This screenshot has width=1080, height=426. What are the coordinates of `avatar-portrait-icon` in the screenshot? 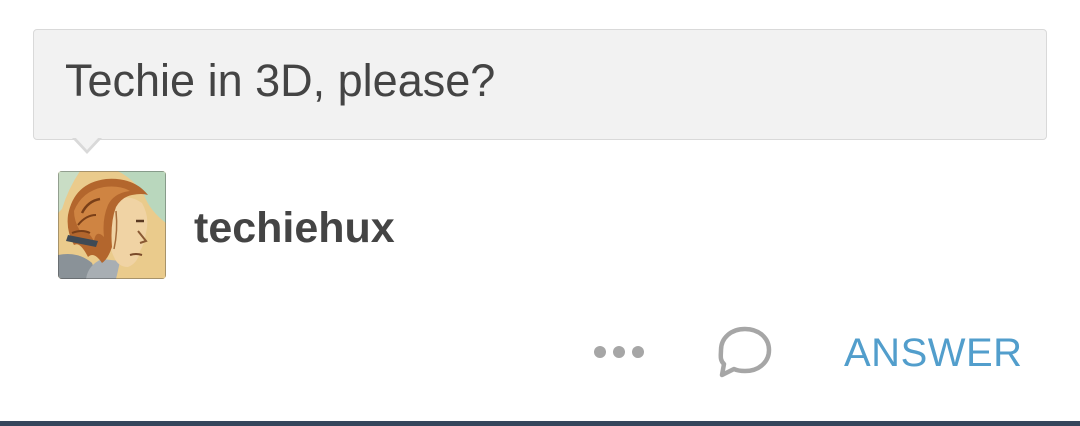 It's located at (112, 225).